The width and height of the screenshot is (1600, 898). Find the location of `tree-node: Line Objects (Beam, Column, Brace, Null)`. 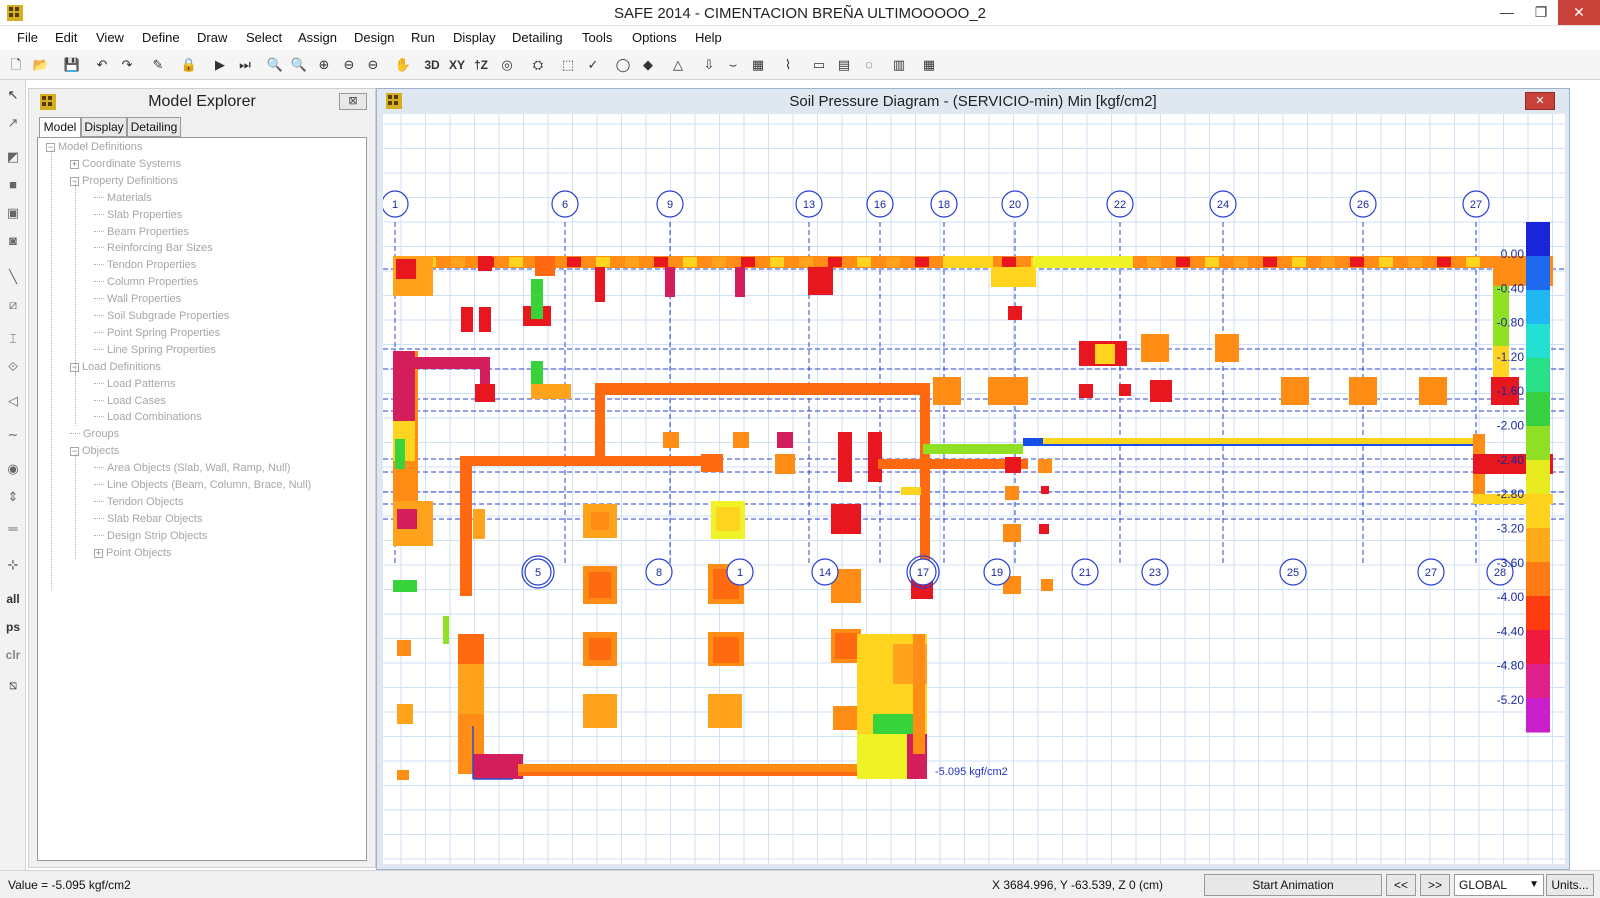

tree-node: Line Objects (Beam, Column, Brace, Null) is located at coordinates (202, 485).